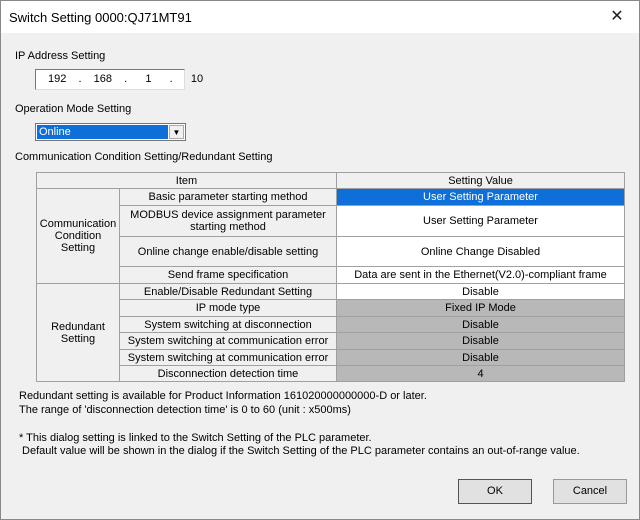  What do you see at coordinates (495, 491) in the screenshot?
I see `ok-button: OK` at bounding box center [495, 491].